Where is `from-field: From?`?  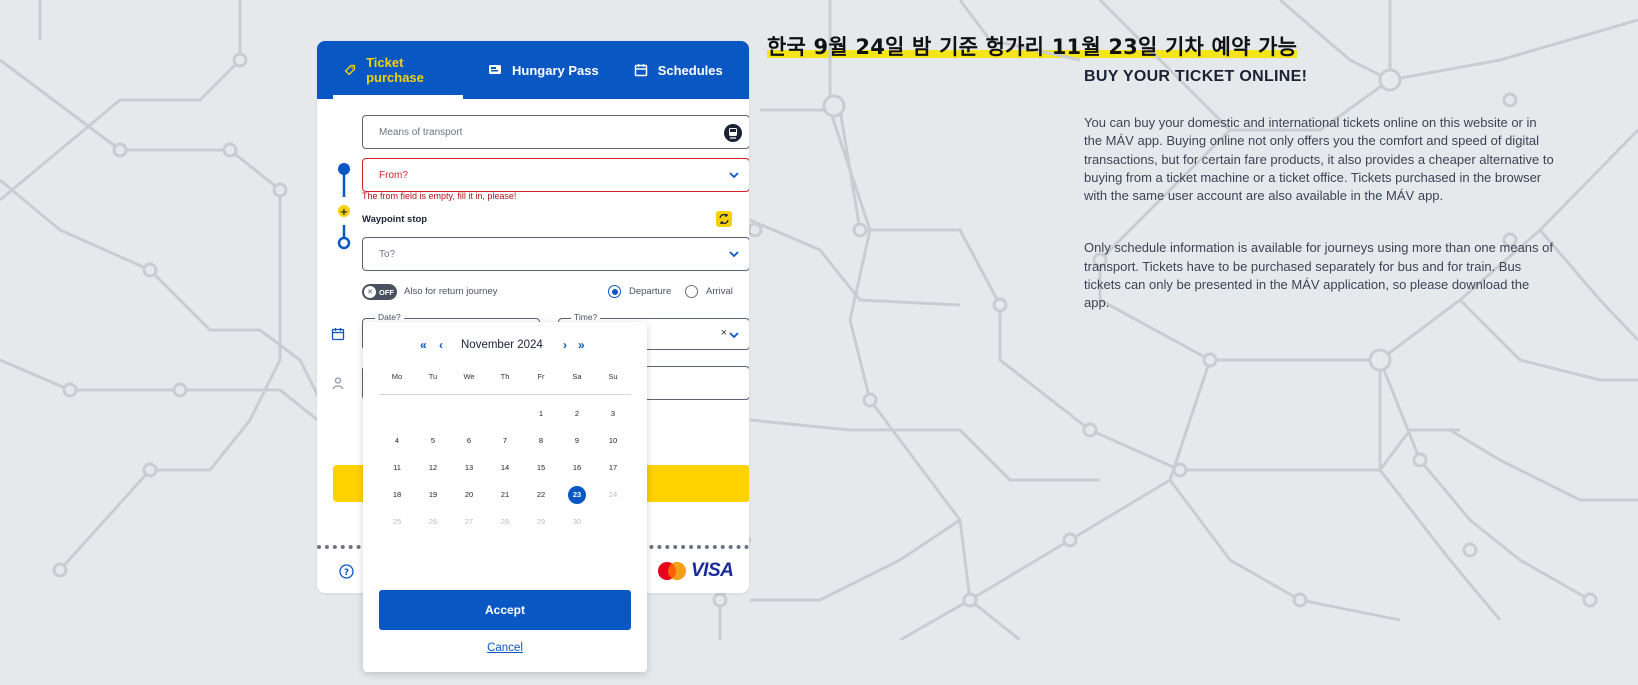 from-field: From? is located at coordinates (555, 175).